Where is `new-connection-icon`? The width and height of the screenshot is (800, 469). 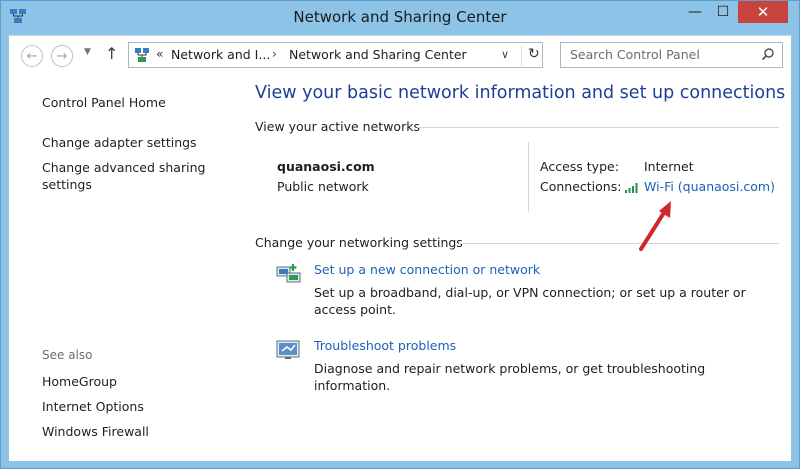
new-connection-icon is located at coordinates (288, 273).